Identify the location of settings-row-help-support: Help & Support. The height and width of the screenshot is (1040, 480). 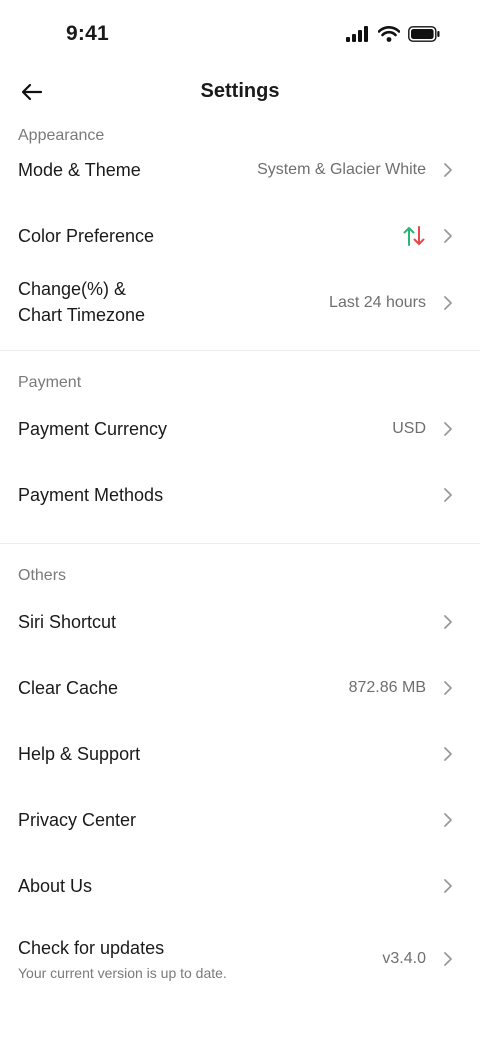
(240, 755).